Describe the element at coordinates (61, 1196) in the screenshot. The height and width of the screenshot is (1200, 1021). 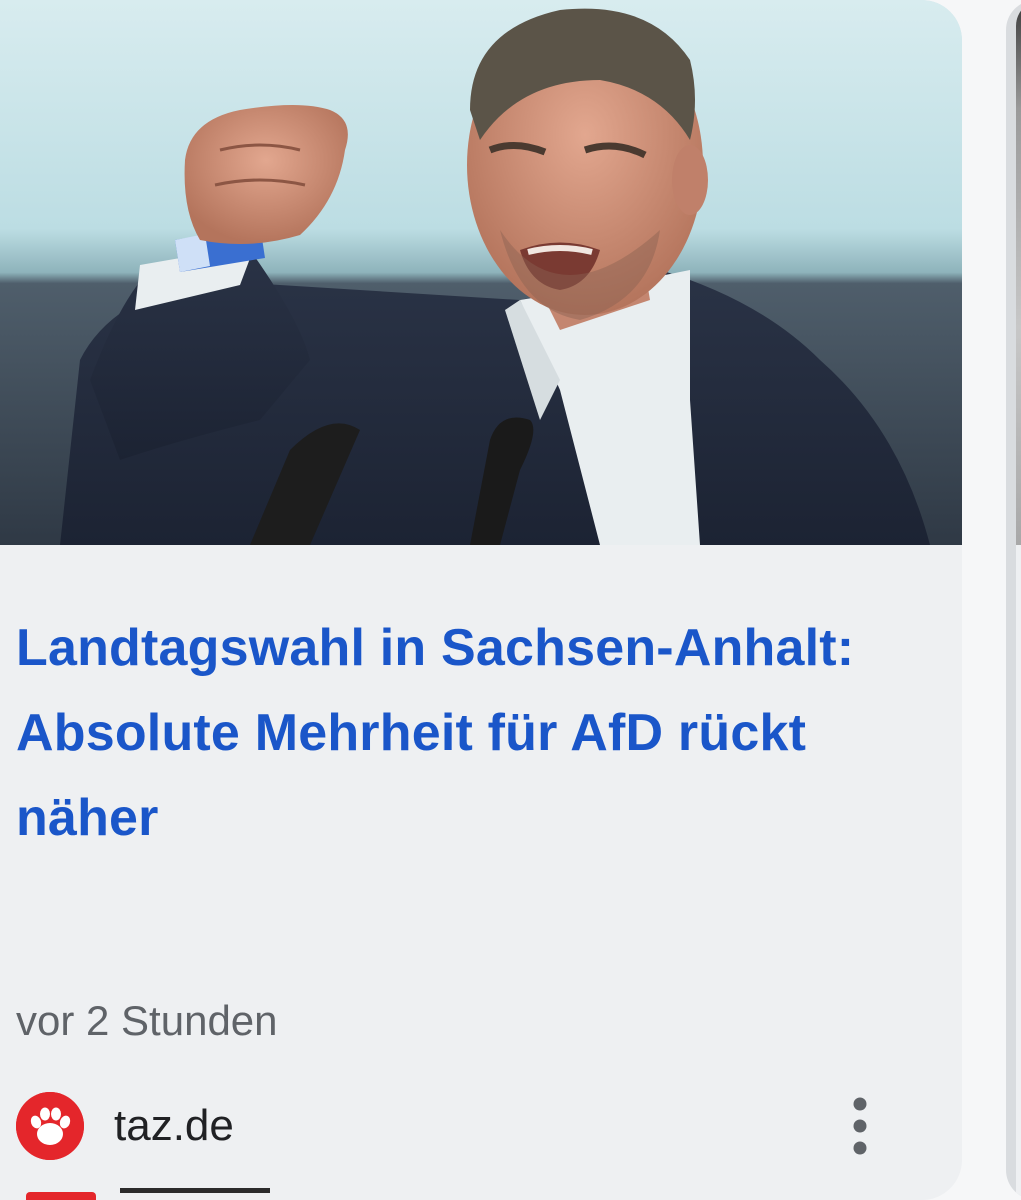
I see `next-source-logo` at that location.